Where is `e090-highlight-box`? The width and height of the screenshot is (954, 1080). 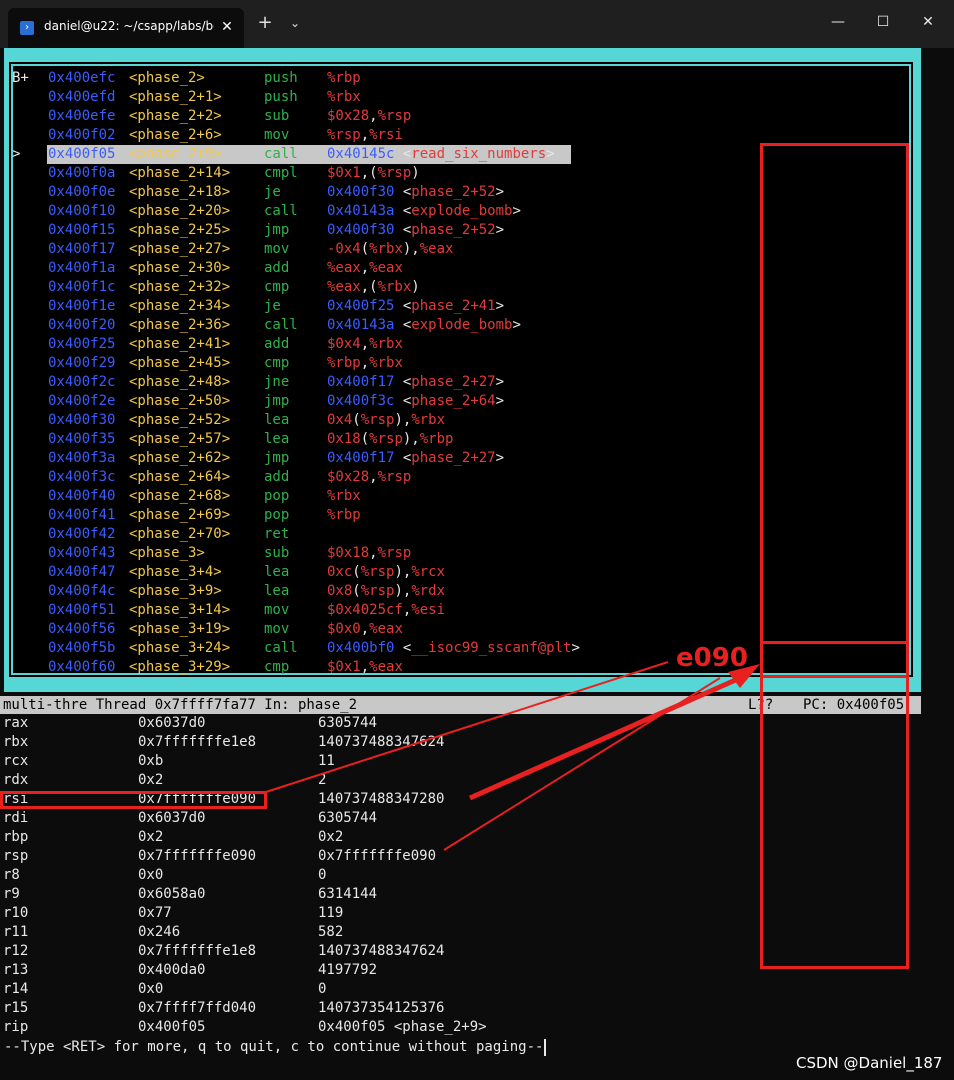
e090-highlight-box is located at coordinates (834, 659).